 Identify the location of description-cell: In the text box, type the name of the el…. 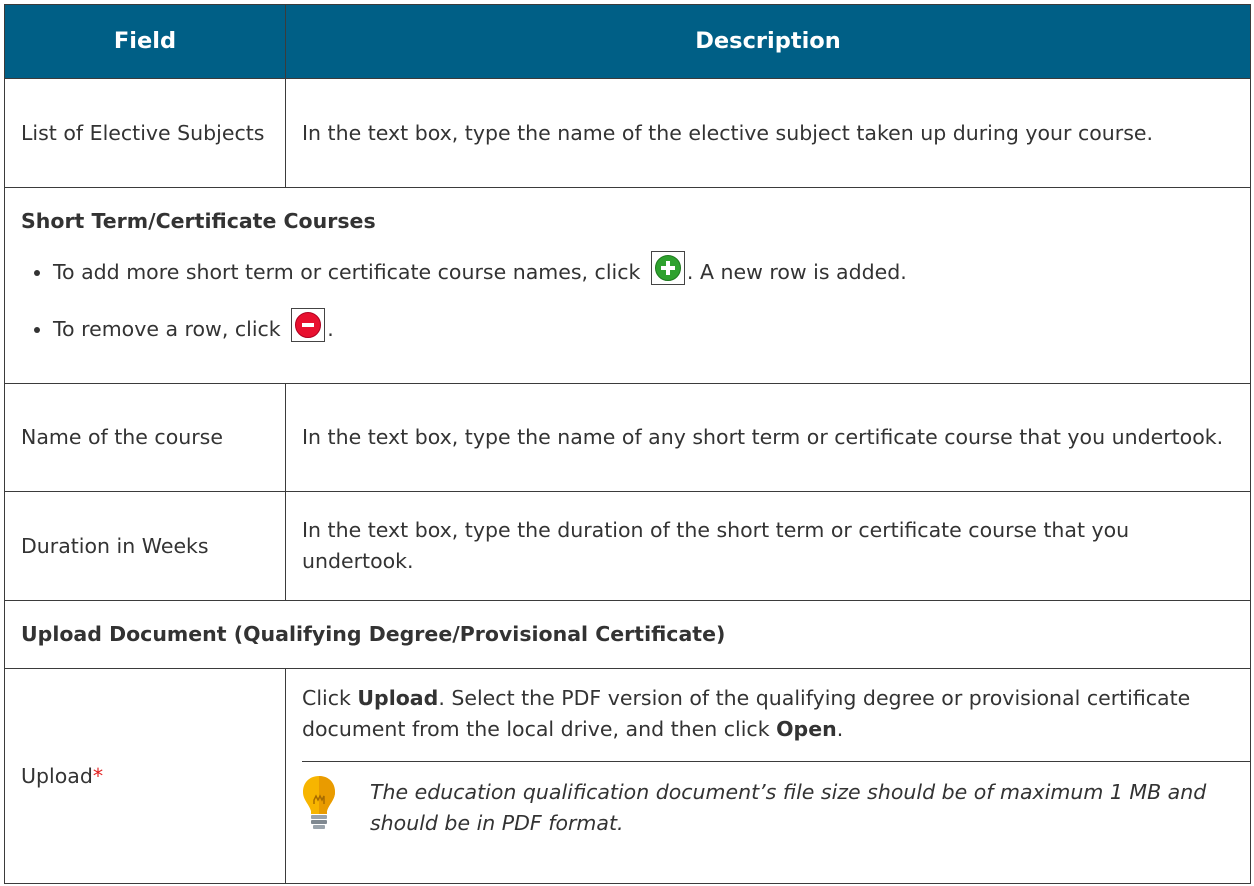
(768, 133).